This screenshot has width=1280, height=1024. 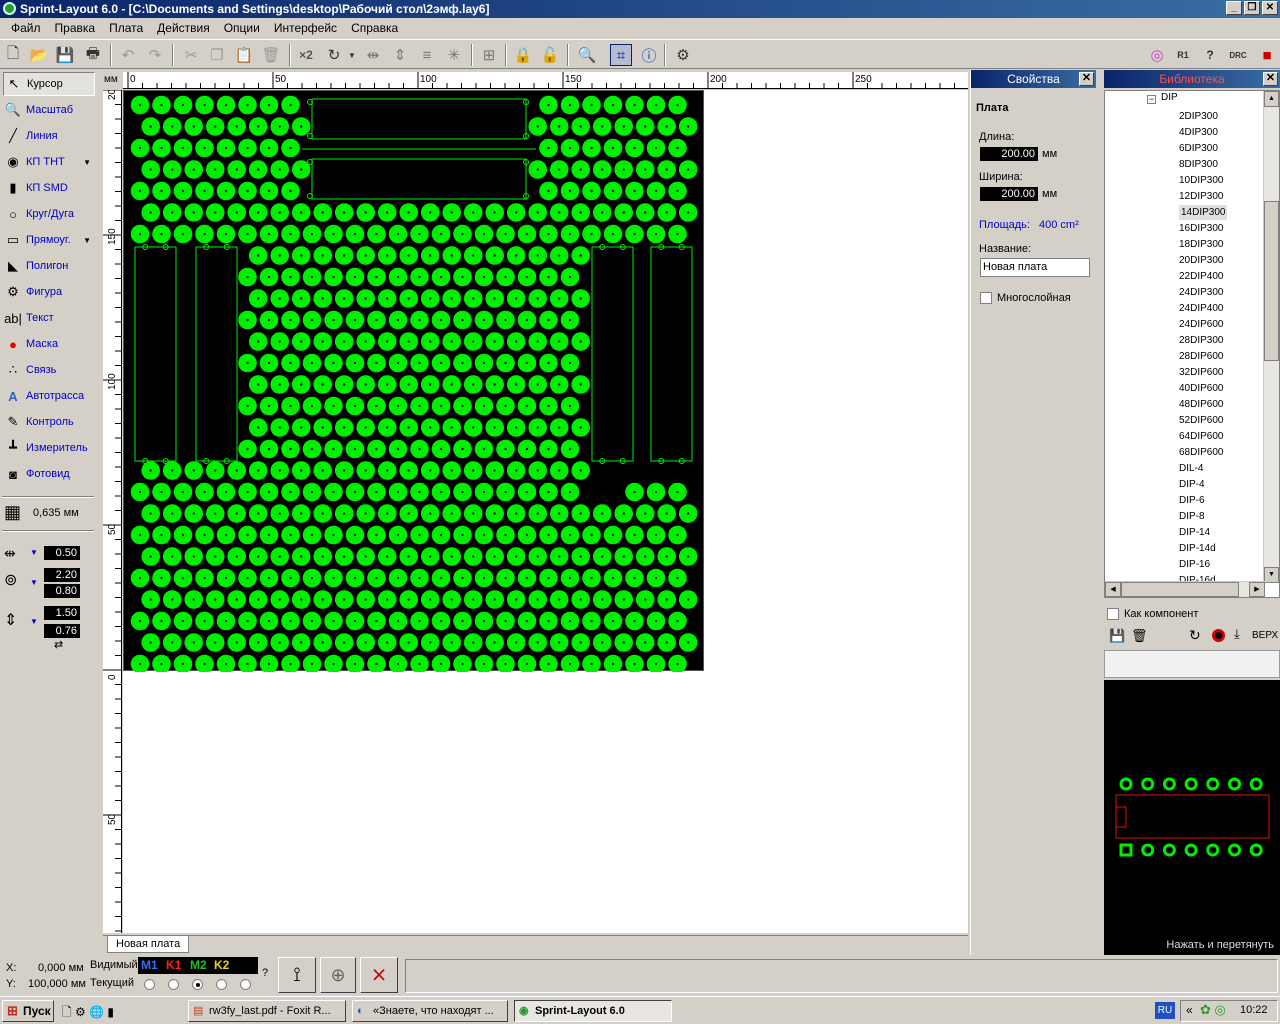 I want to click on library-item: 12DIP300, so click(x=1201, y=196).